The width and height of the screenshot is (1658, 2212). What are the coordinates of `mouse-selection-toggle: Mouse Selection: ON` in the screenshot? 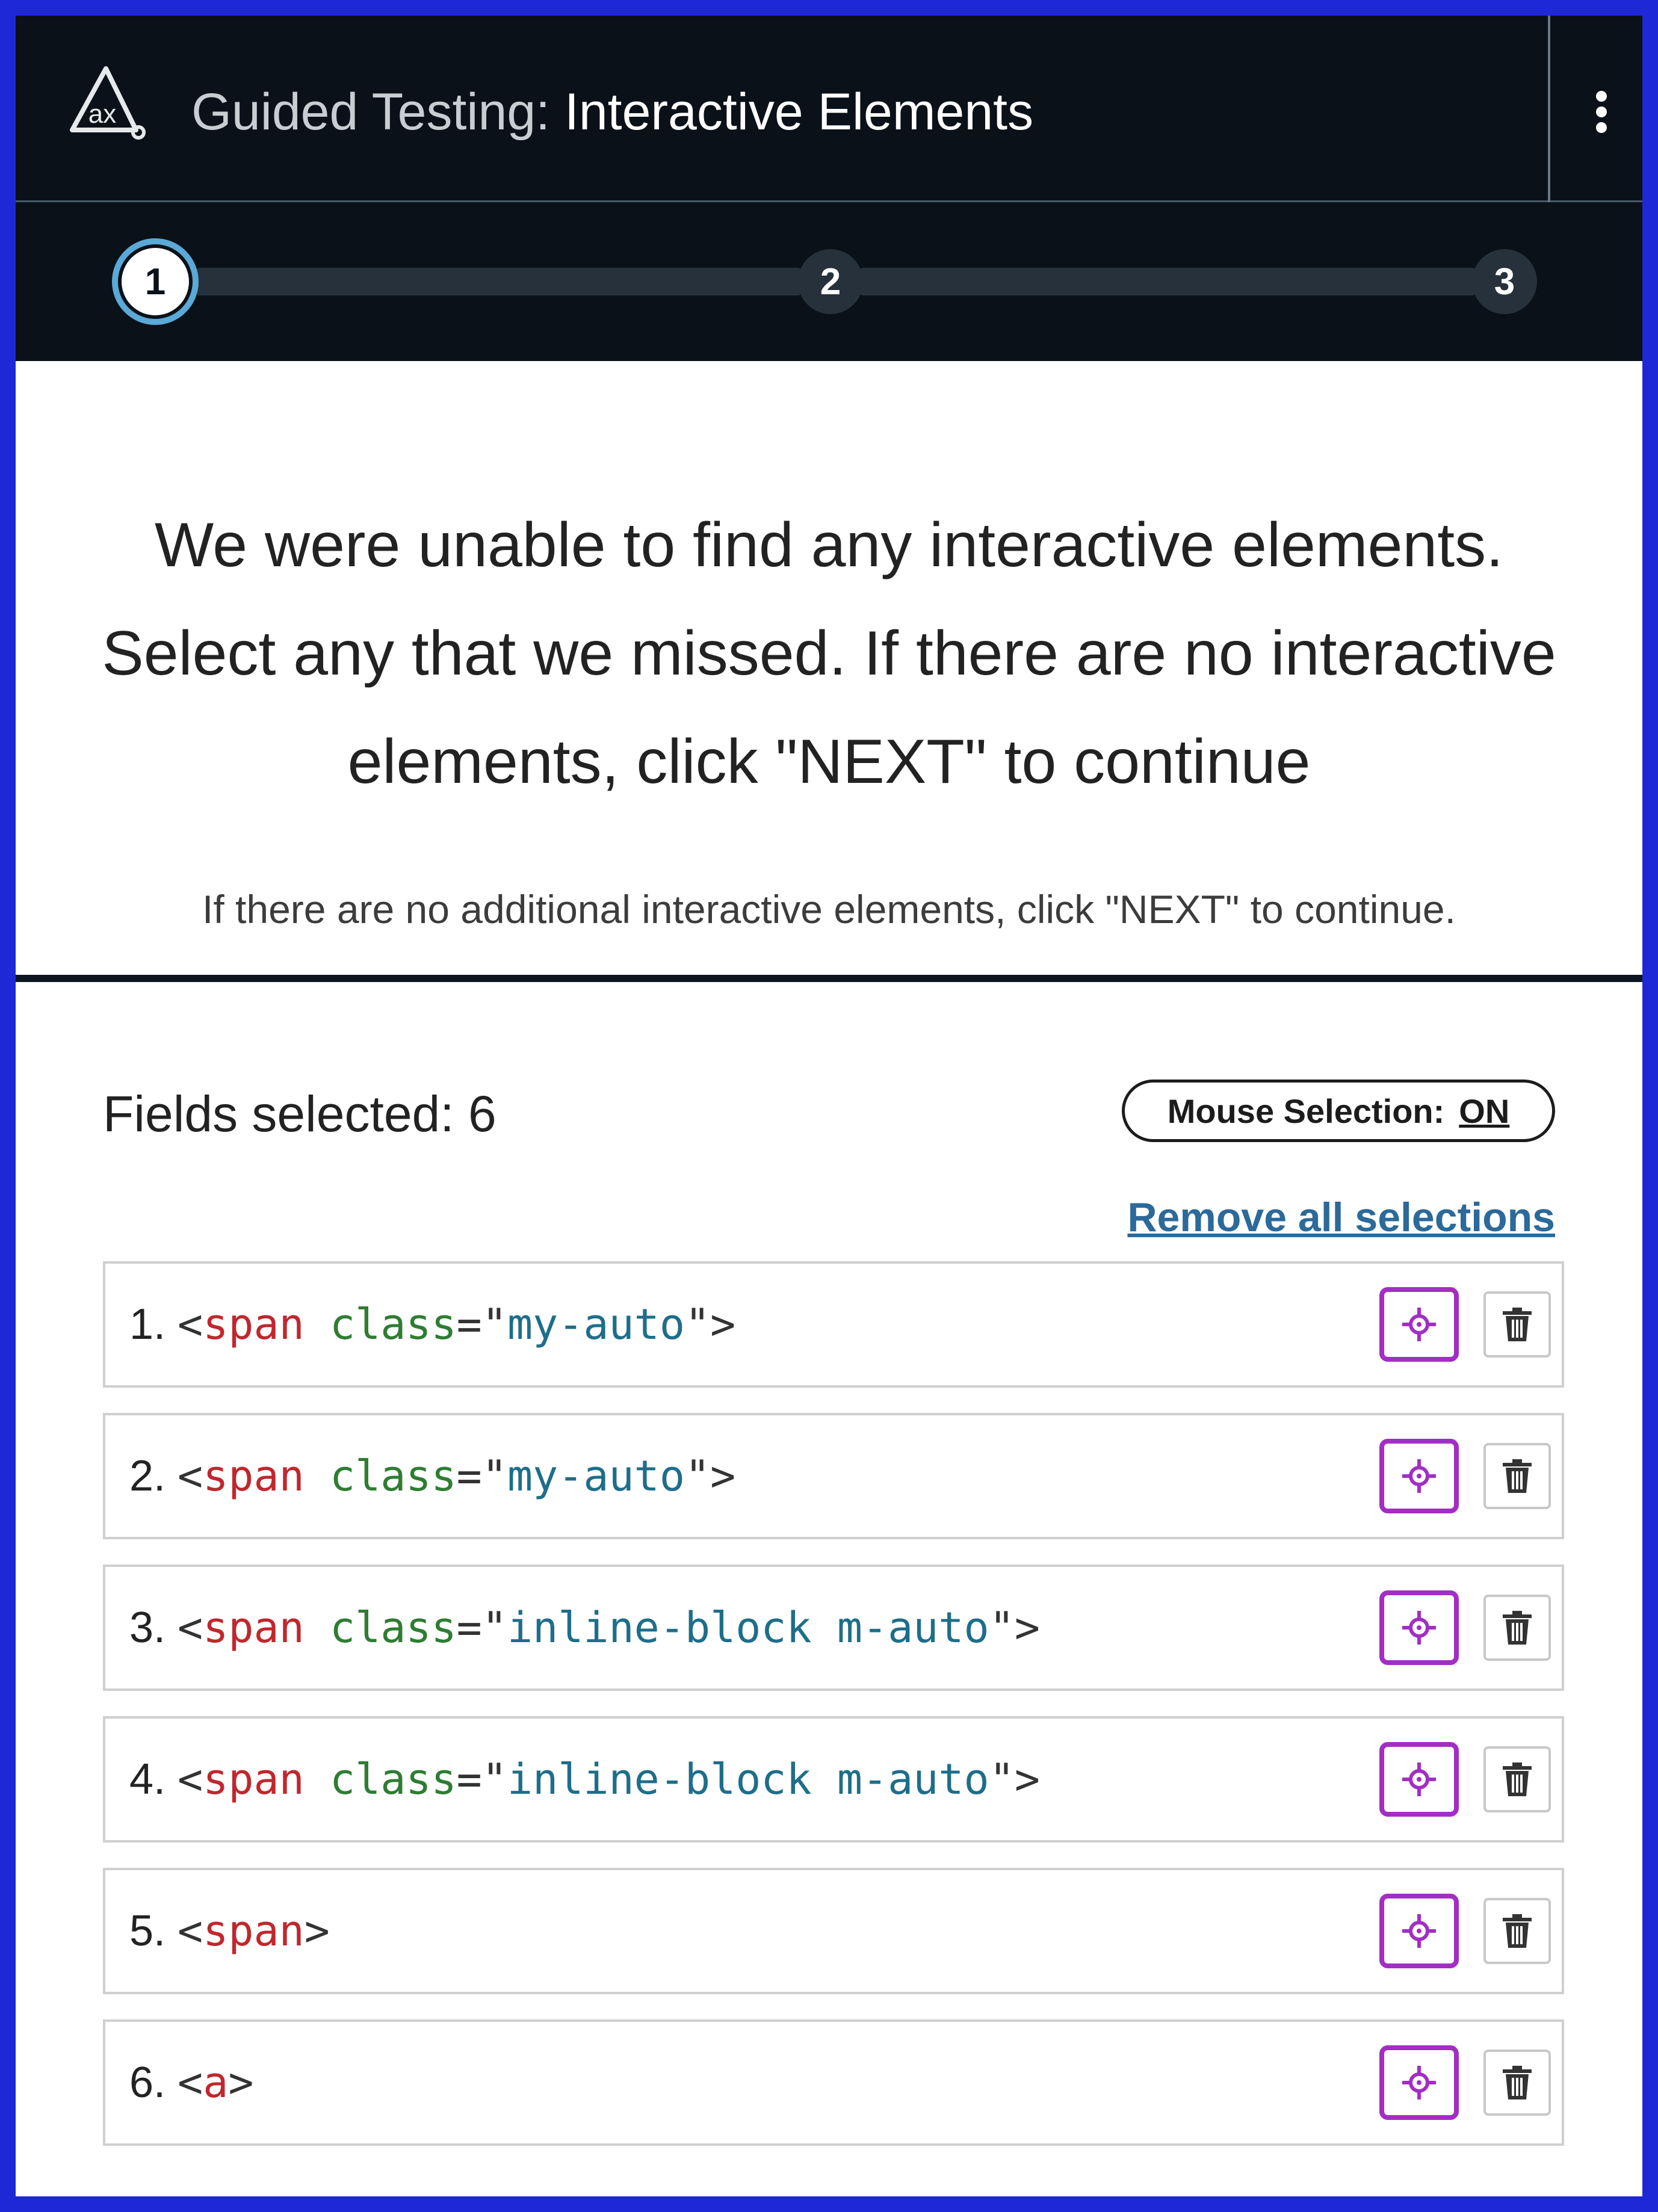 It's located at (1338, 1111).